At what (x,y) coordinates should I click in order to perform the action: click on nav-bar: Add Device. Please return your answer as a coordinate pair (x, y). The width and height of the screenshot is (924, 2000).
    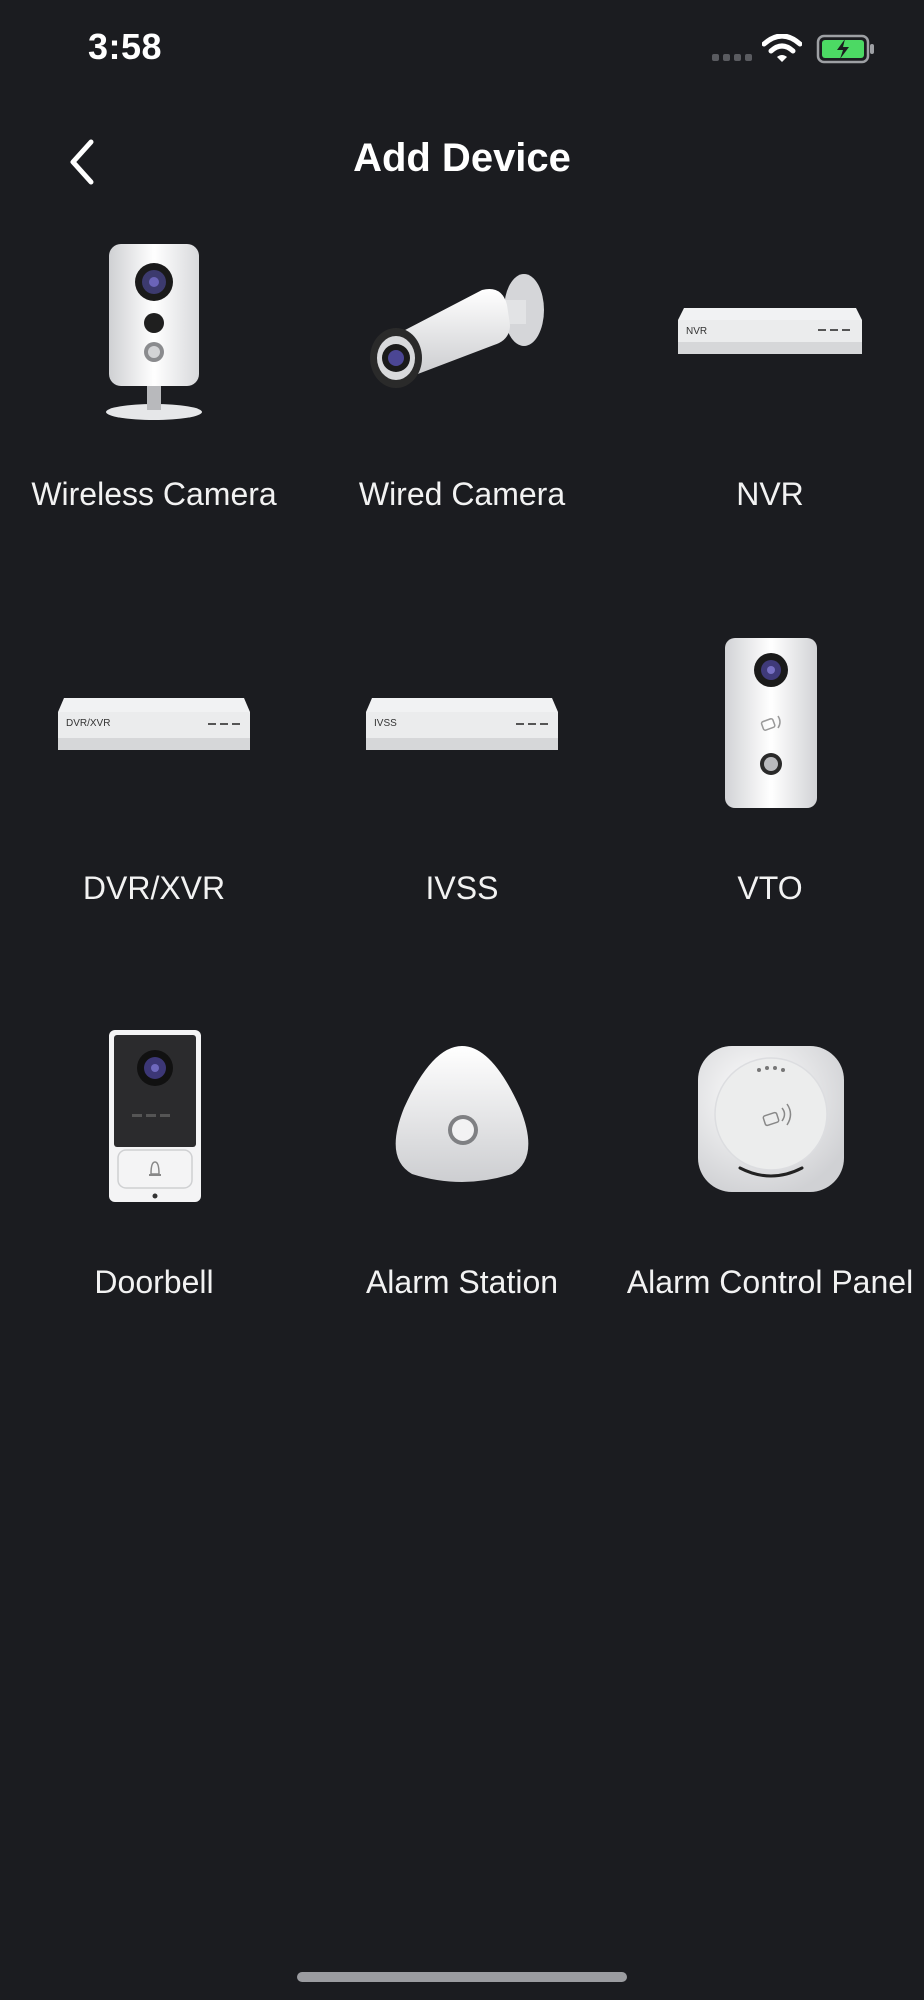
    Looking at the image, I should click on (462, 162).